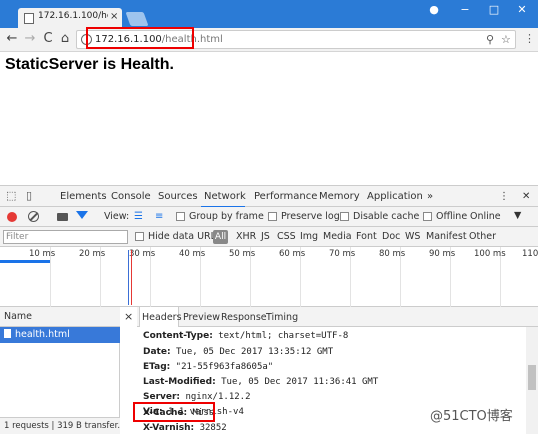 This screenshot has width=538, height=434. I want to click on highlight-box-url, so click(140, 38).